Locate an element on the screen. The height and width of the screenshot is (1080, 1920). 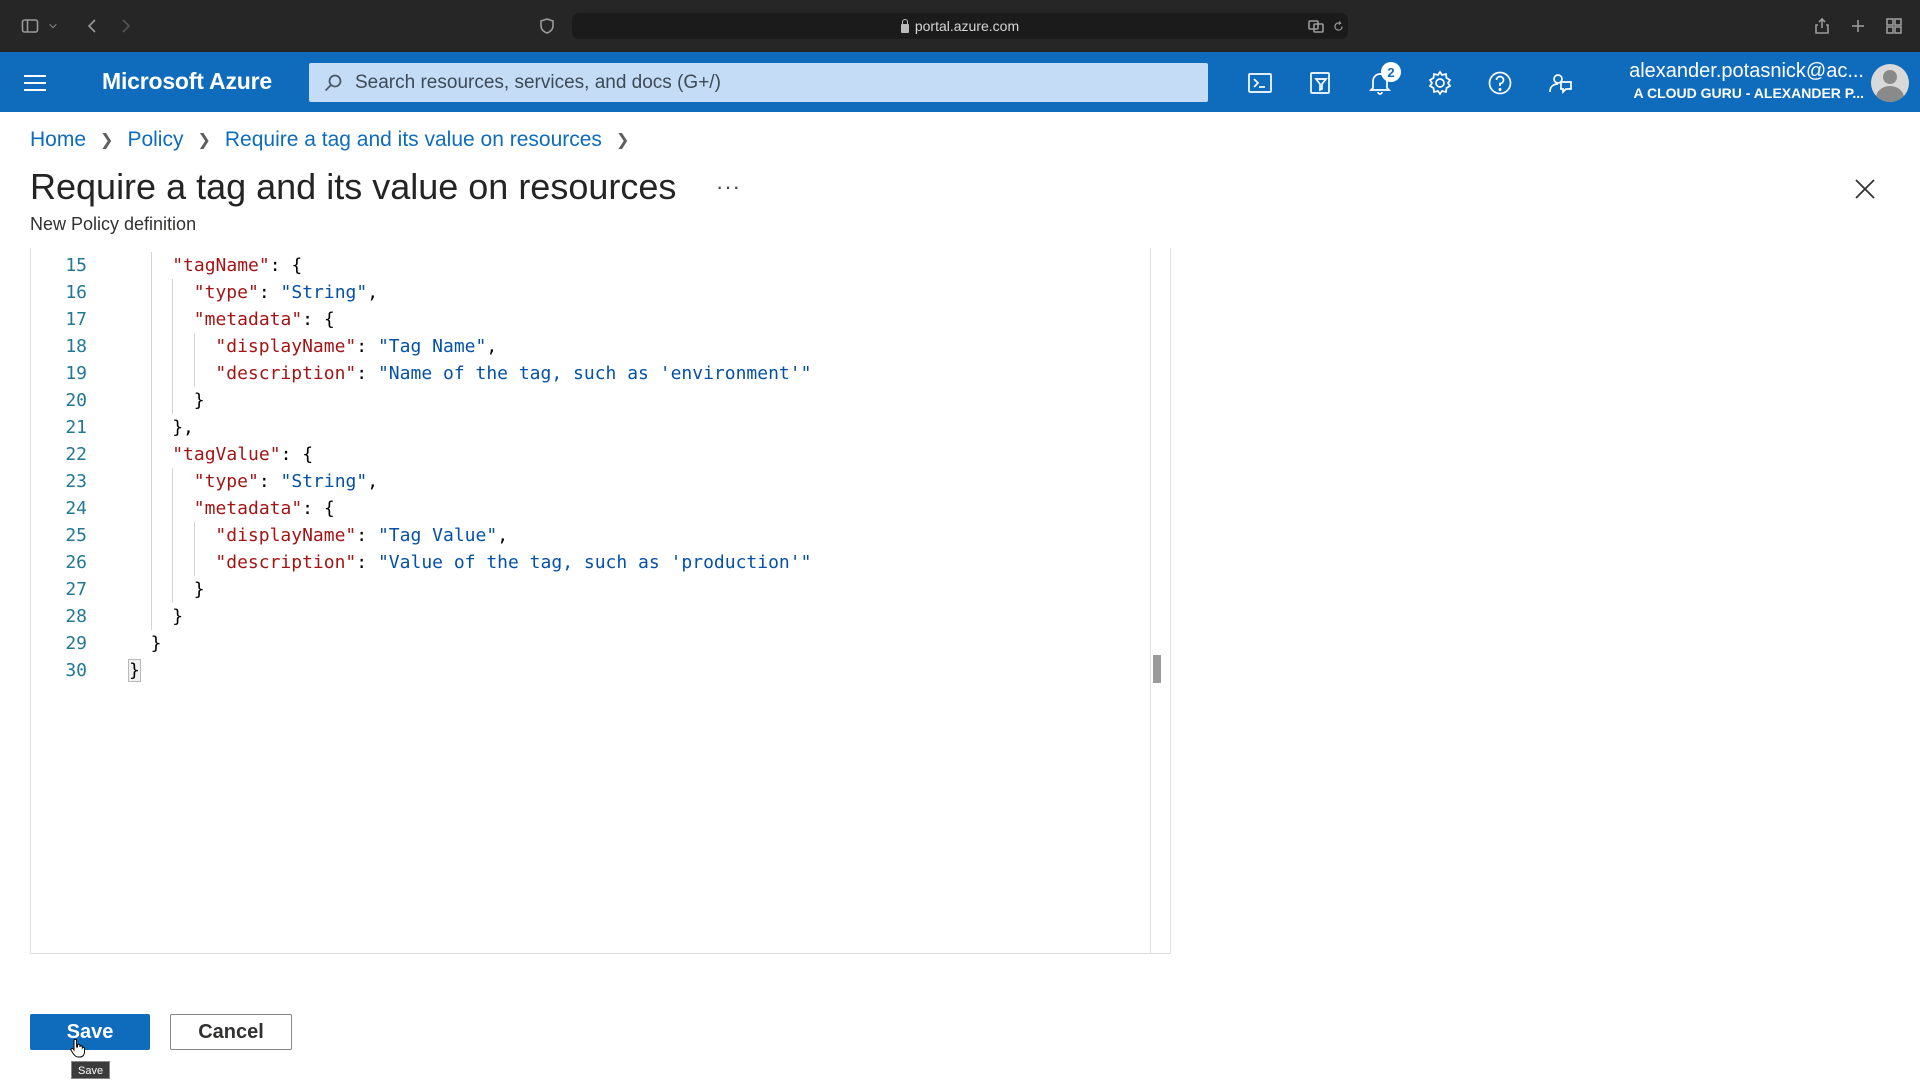
sidebar-toggle-icon is located at coordinates (30, 26).